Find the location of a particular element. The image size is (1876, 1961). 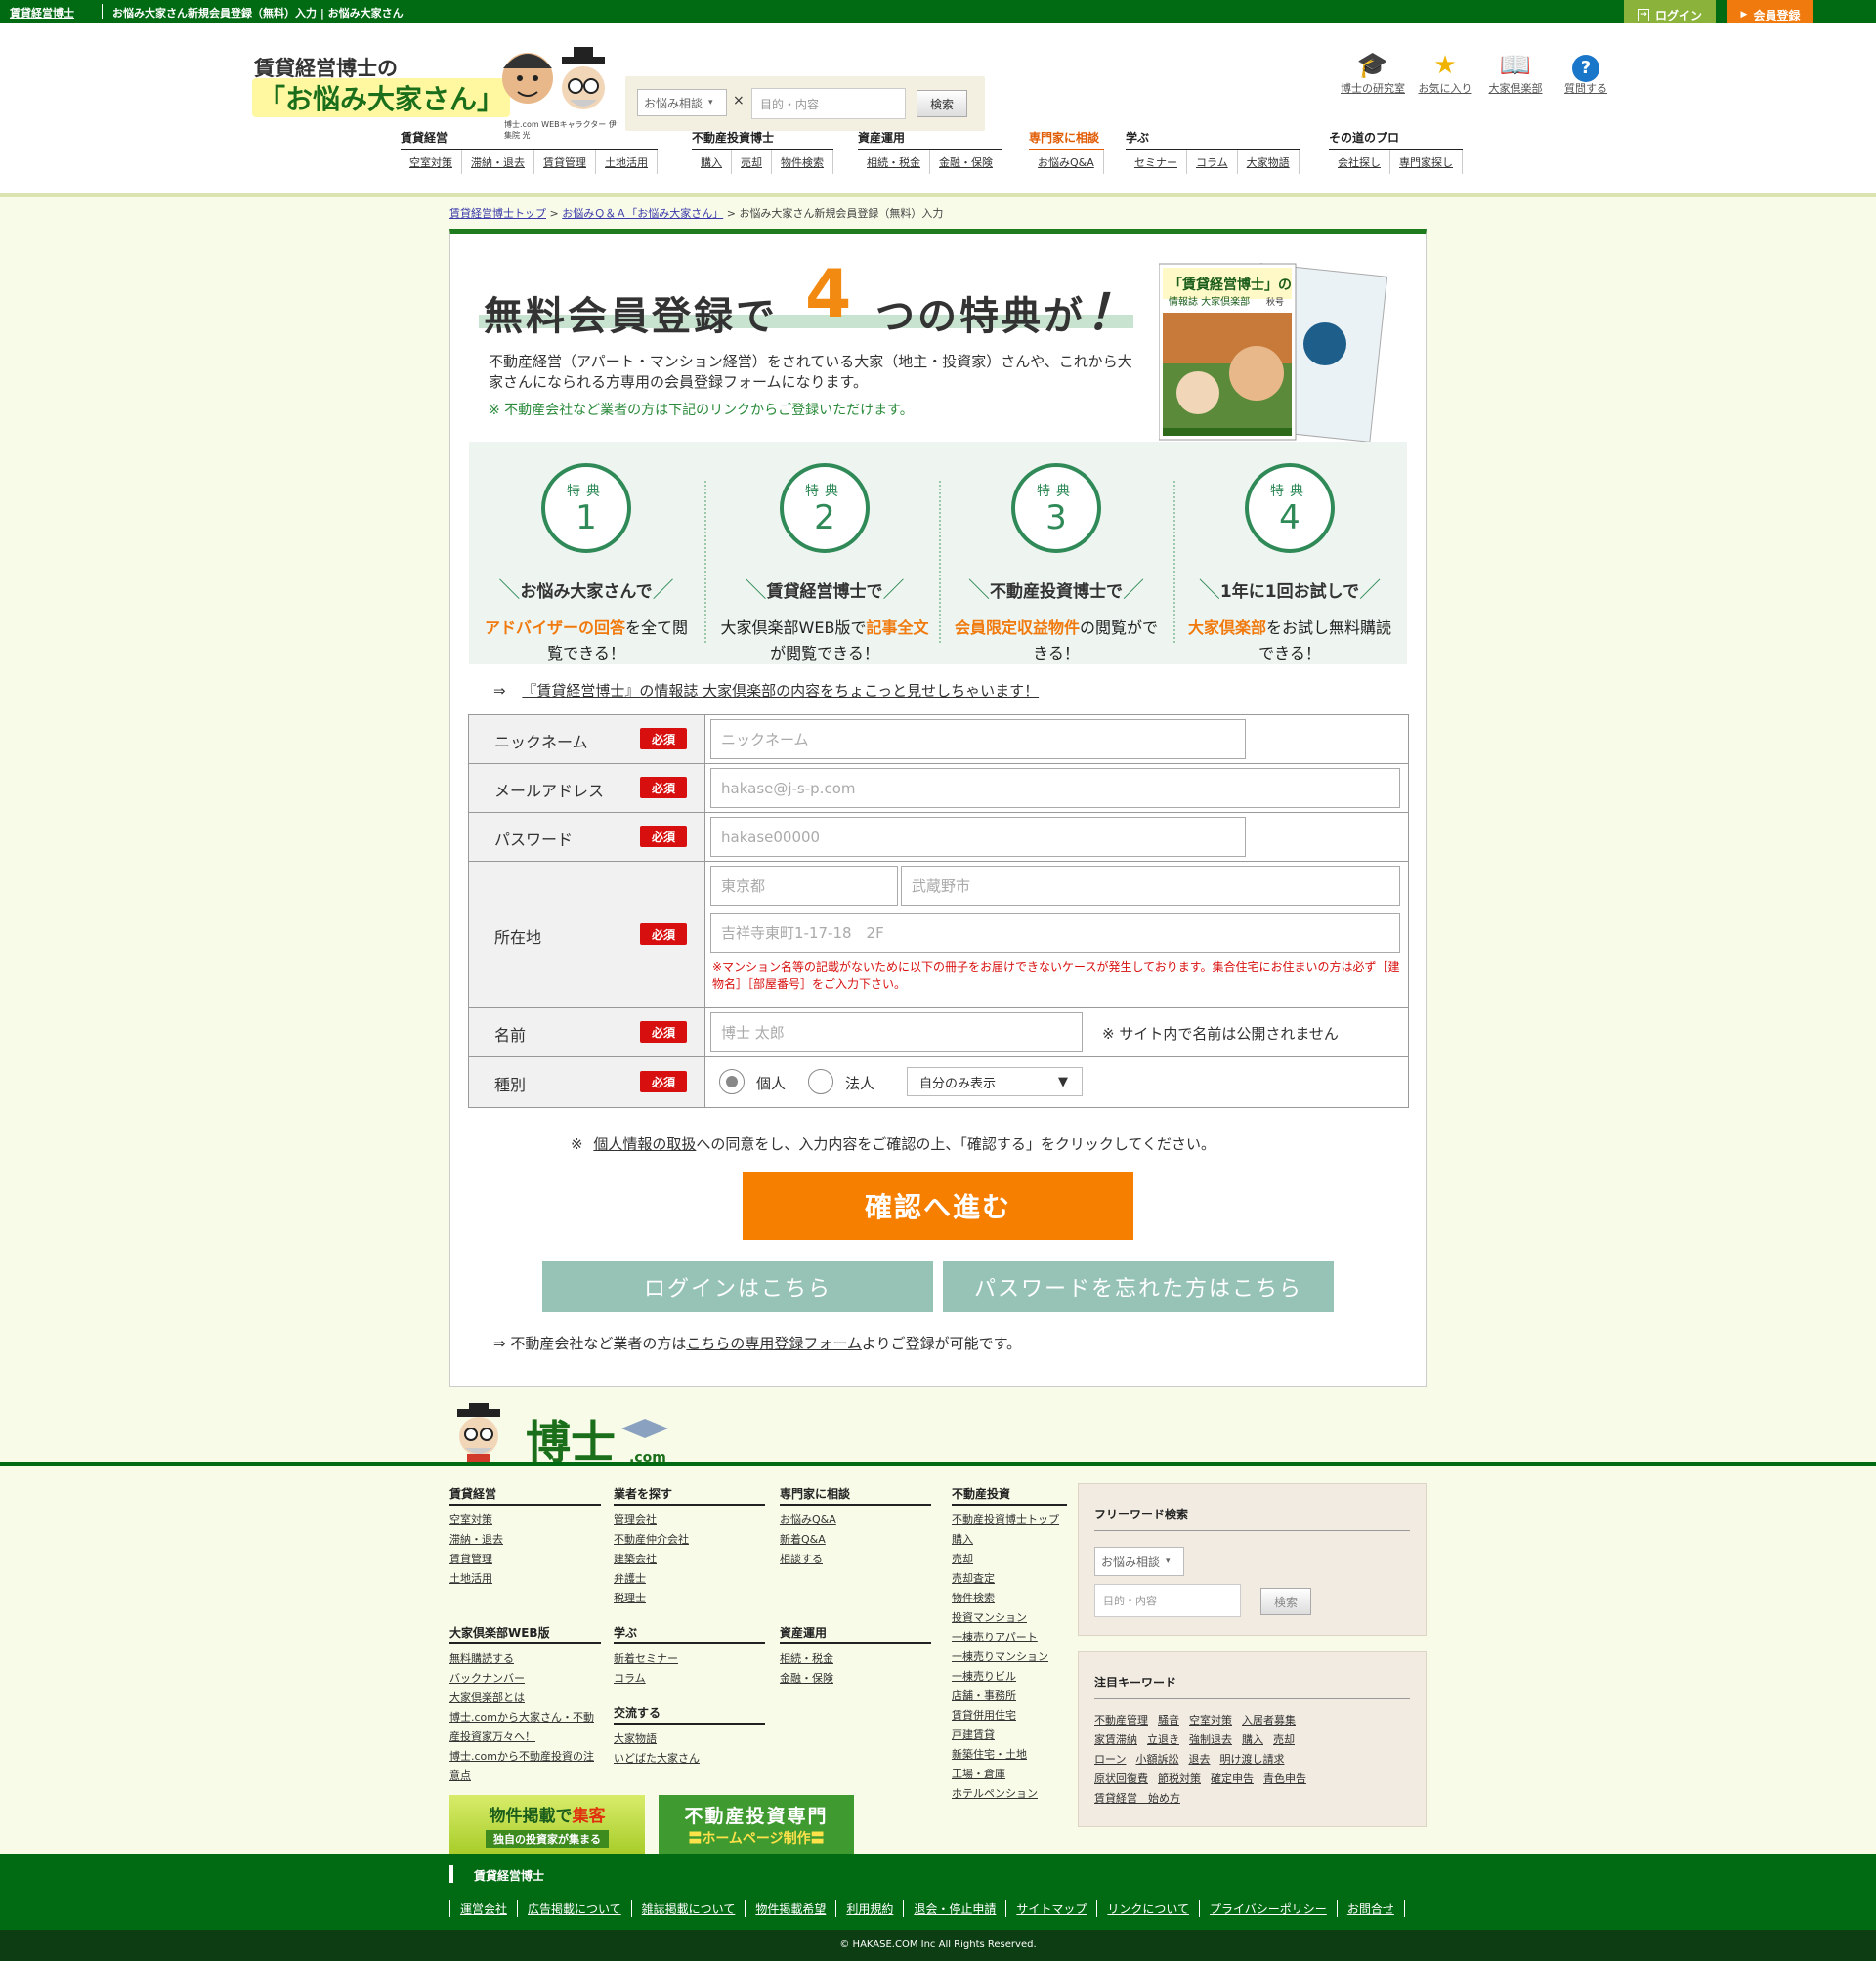

listing-banner: 物件掲載で集客 独自の投資家が集まる is located at coordinates (547, 1825).